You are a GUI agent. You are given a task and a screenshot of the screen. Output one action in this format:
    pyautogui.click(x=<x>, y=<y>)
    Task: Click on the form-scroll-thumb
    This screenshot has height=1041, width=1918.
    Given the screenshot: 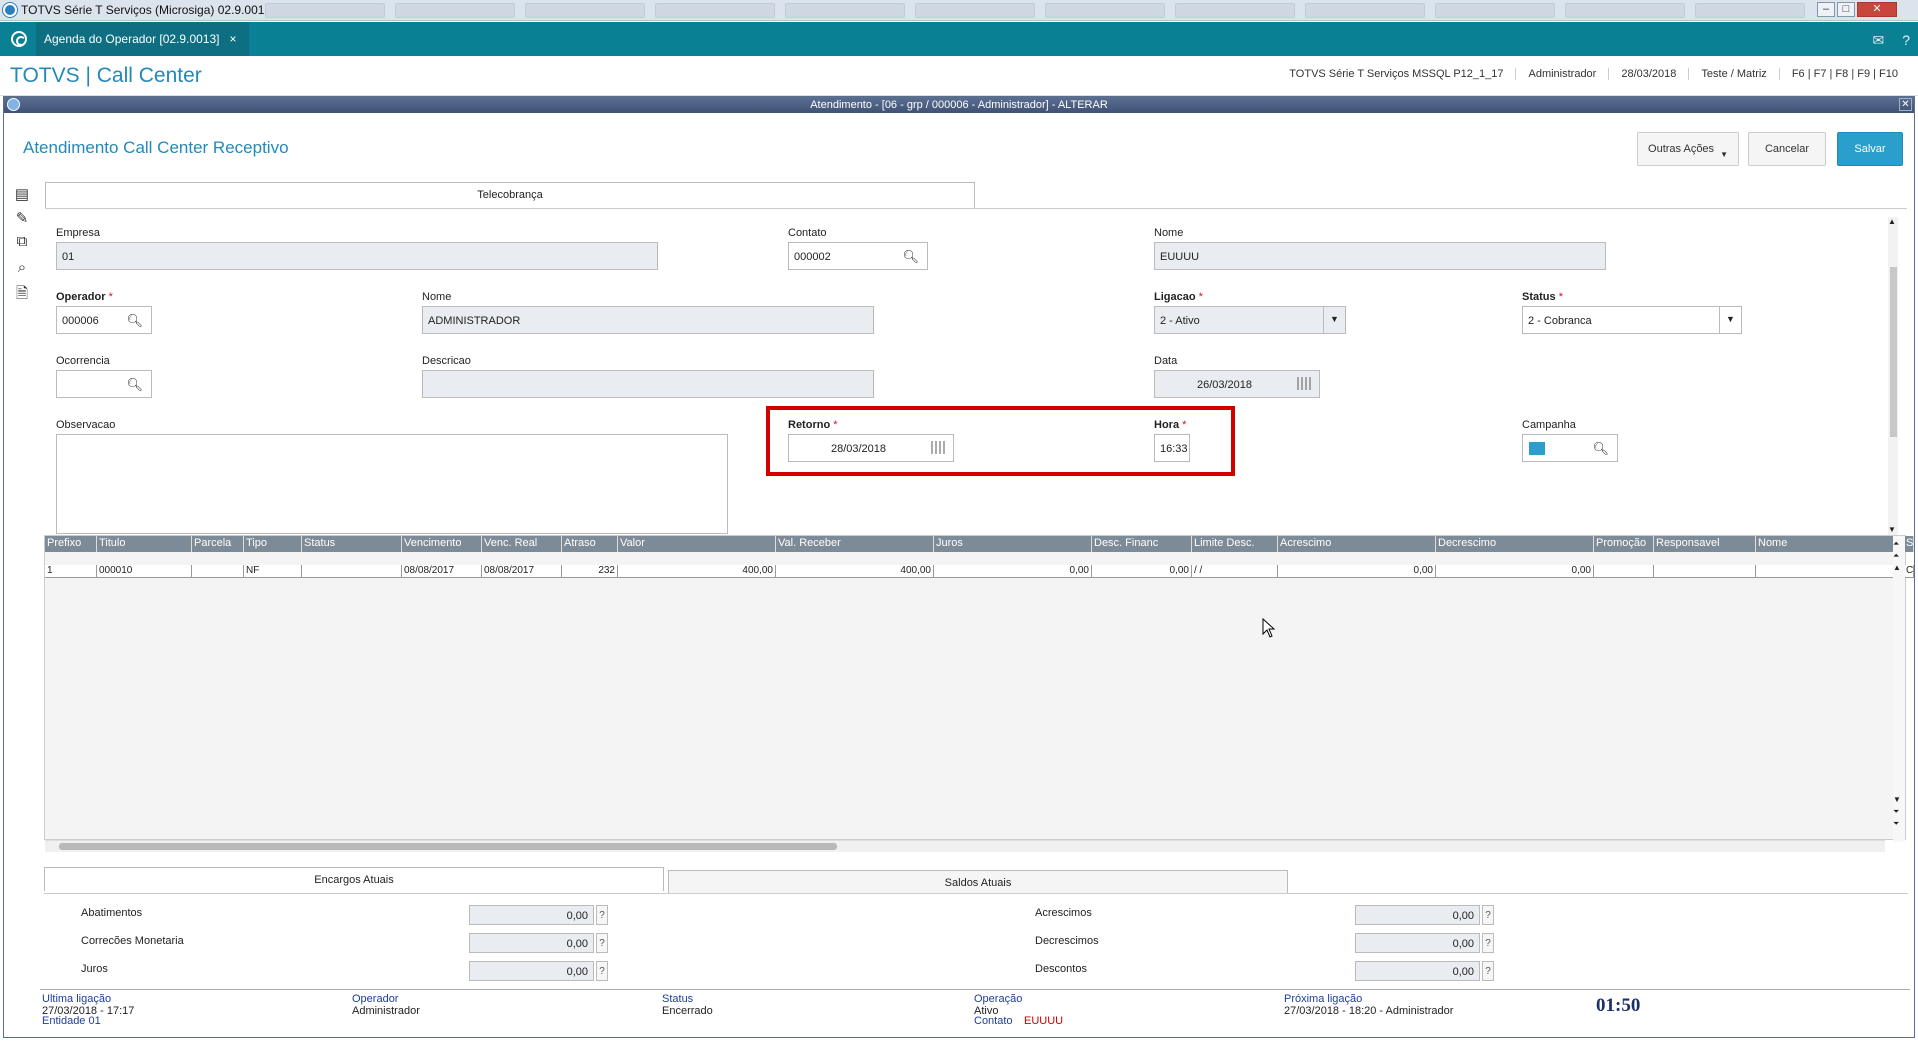 What is the action you would take?
    pyautogui.click(x=1893, y=352)
    